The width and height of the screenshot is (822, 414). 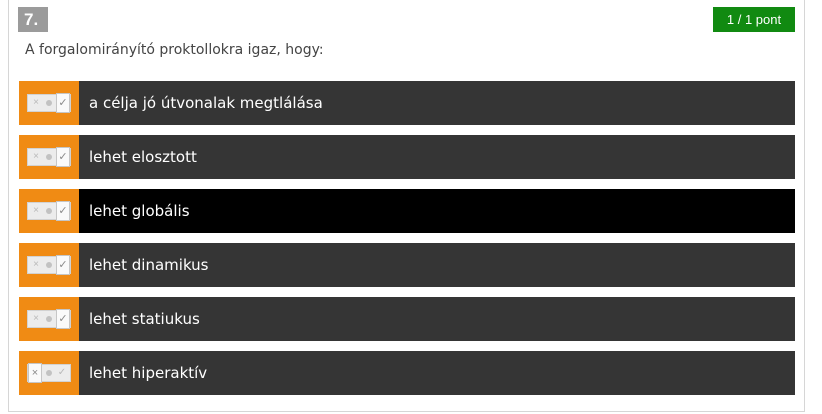 What do you see at coordinates (62, 373) in the screenshot?
I see `check-icon: ✓` at bounding box center [62, 373].